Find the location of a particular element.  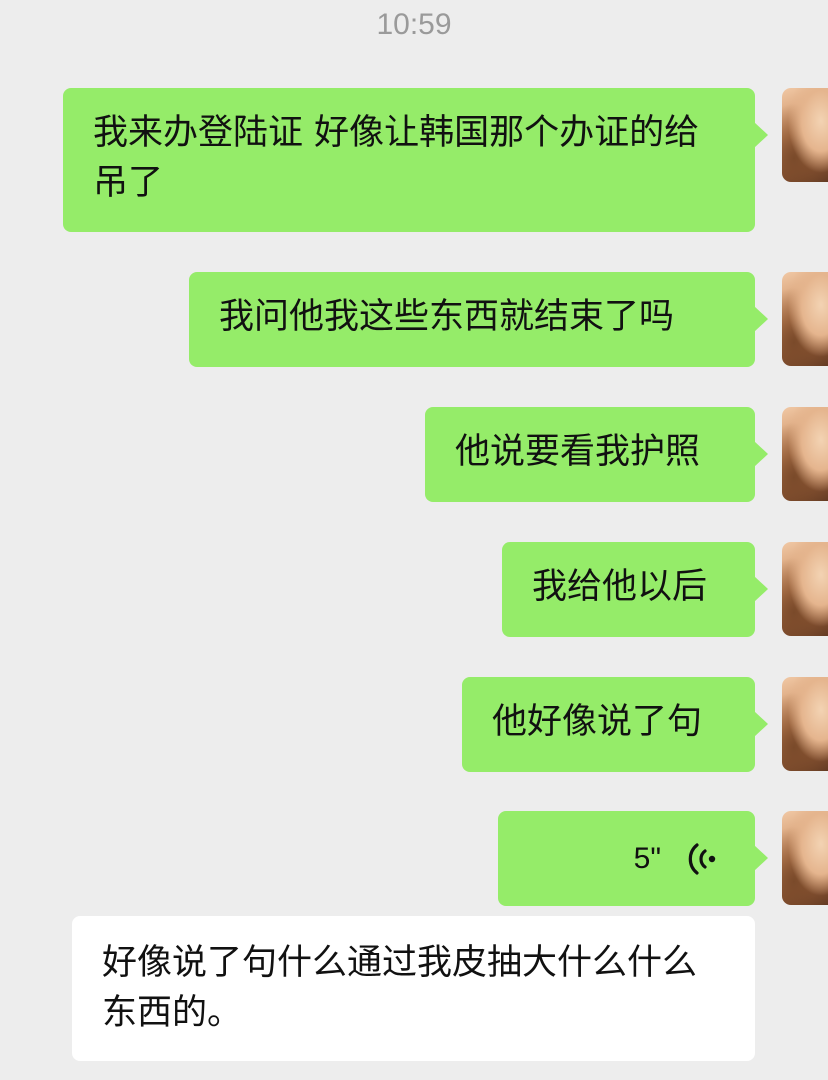

message-text: 我问他我这些东西就结束了吗 is located at coordinates (447, 317).